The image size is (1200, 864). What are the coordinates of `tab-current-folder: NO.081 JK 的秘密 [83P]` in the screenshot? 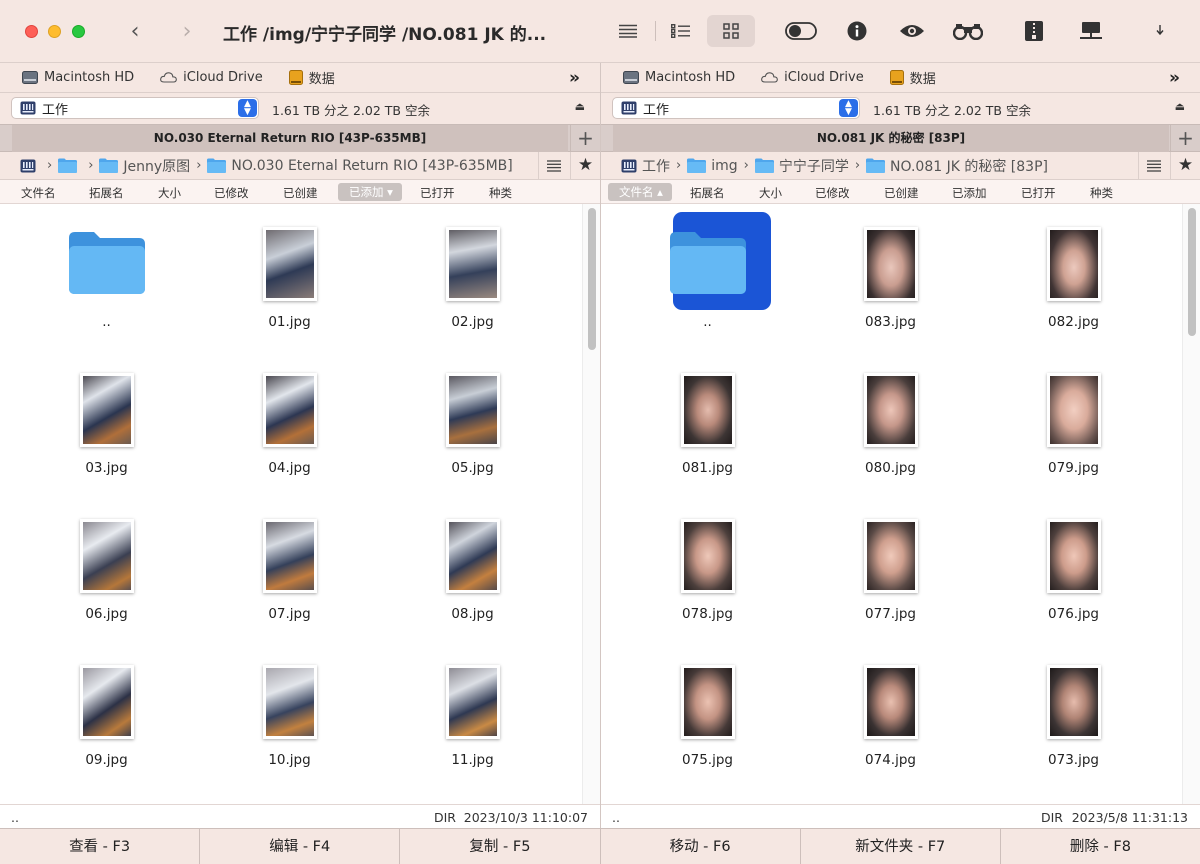 It's located at (891, 138).